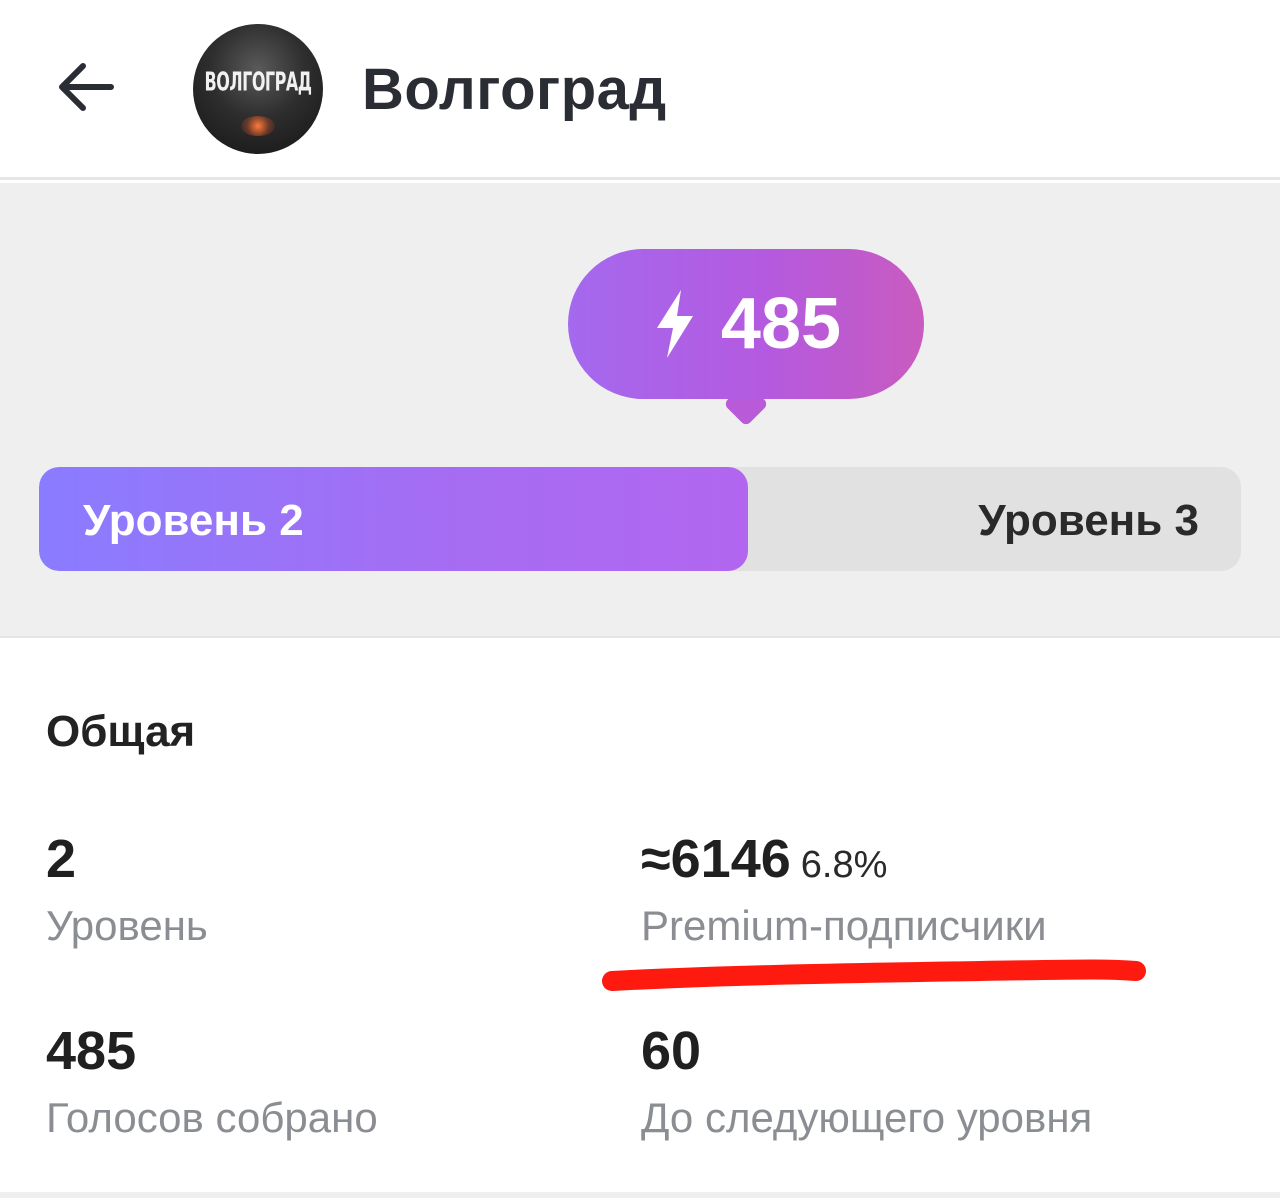 Image resolution: width=1280 pixels, height=1198 pixels. I want to click on stat-level: 2 Уровень, so click(127, 889).